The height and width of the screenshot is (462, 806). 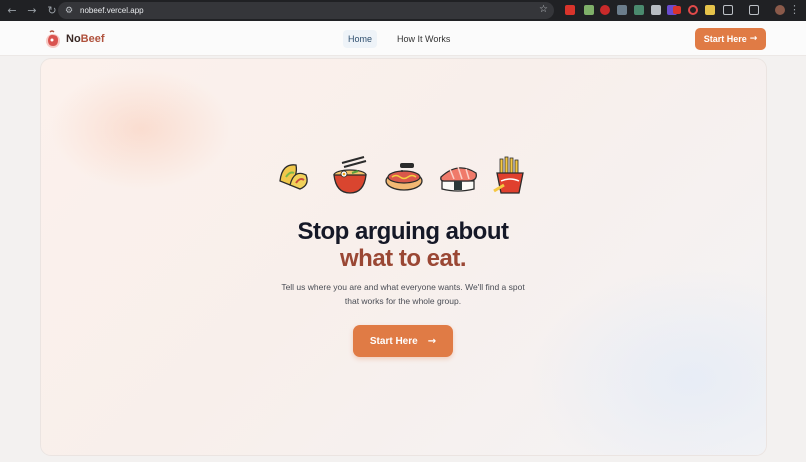 What do you see at coordinates (794, 9) in the screenshot?
I see `menu-dots-icon: ⋮` at bounding box center [794, 9].